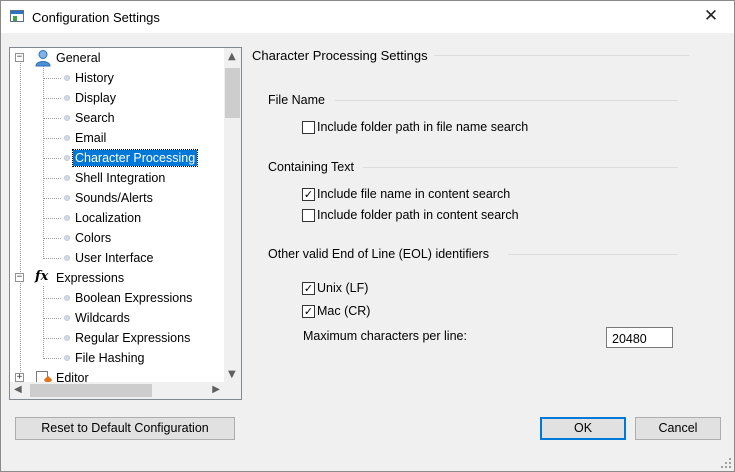  What do you see at coordinates (91, 390) in the screenshot?
I see `horizontal-scroll-thumb` at bounding box center [91, 390].